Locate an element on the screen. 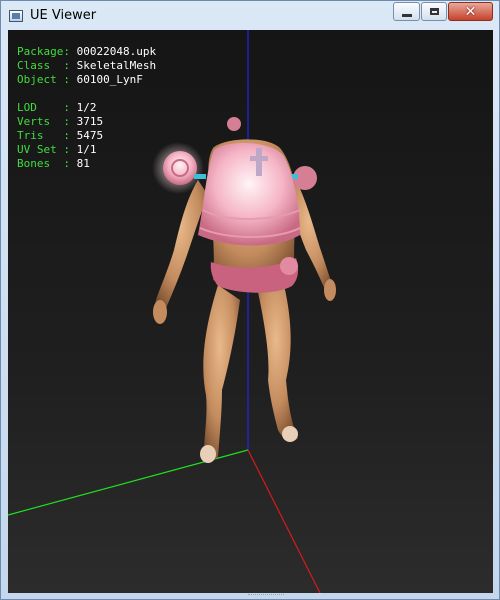  title-bar: UE Viewer ✕ is located at coordinates (250, 16).